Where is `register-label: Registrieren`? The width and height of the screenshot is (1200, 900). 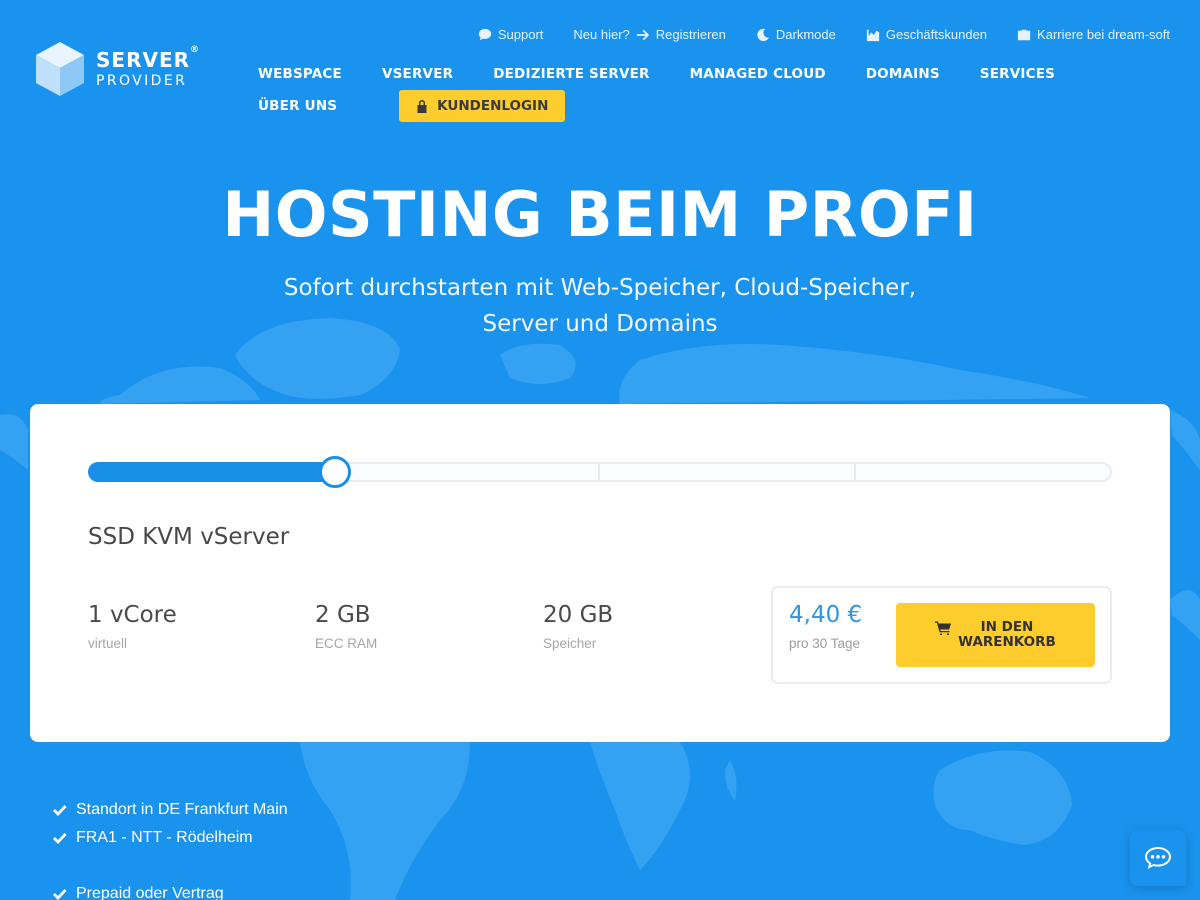
register-label: Registrieren is located at coordinates (690, 34).